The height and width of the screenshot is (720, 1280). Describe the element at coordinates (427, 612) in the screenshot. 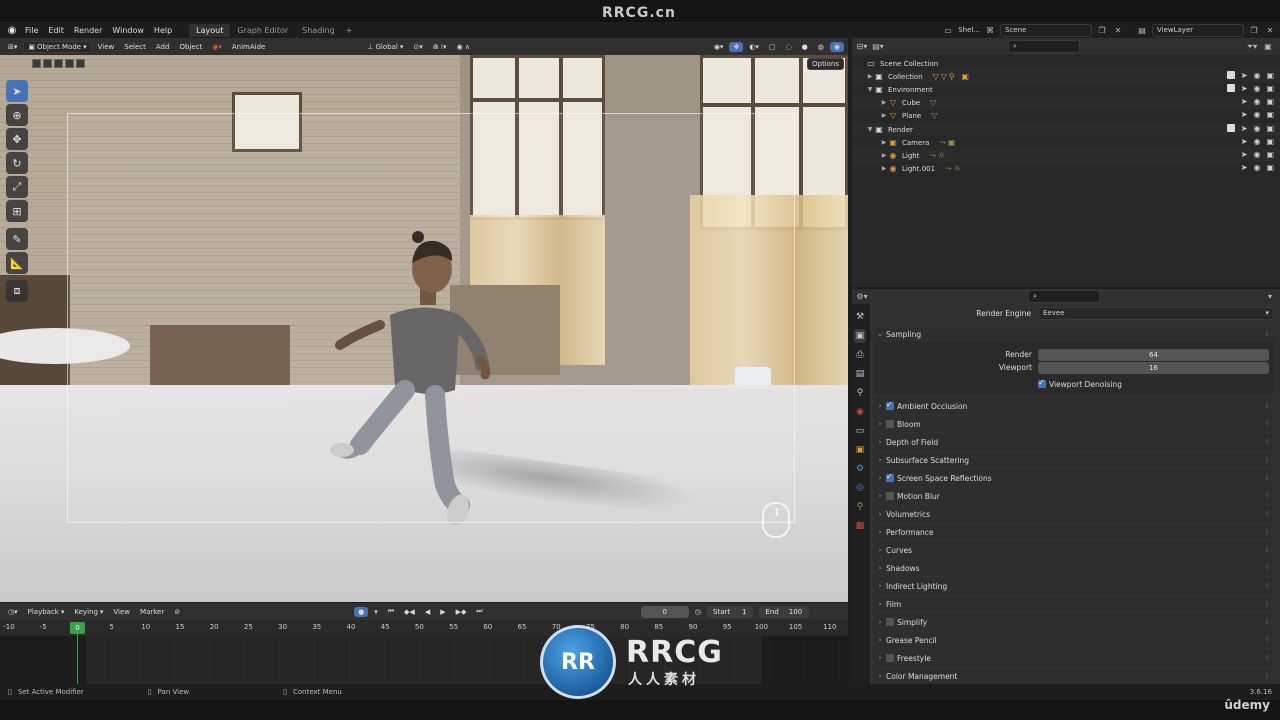

I see `play-reverse-icon: ◀` at that location.